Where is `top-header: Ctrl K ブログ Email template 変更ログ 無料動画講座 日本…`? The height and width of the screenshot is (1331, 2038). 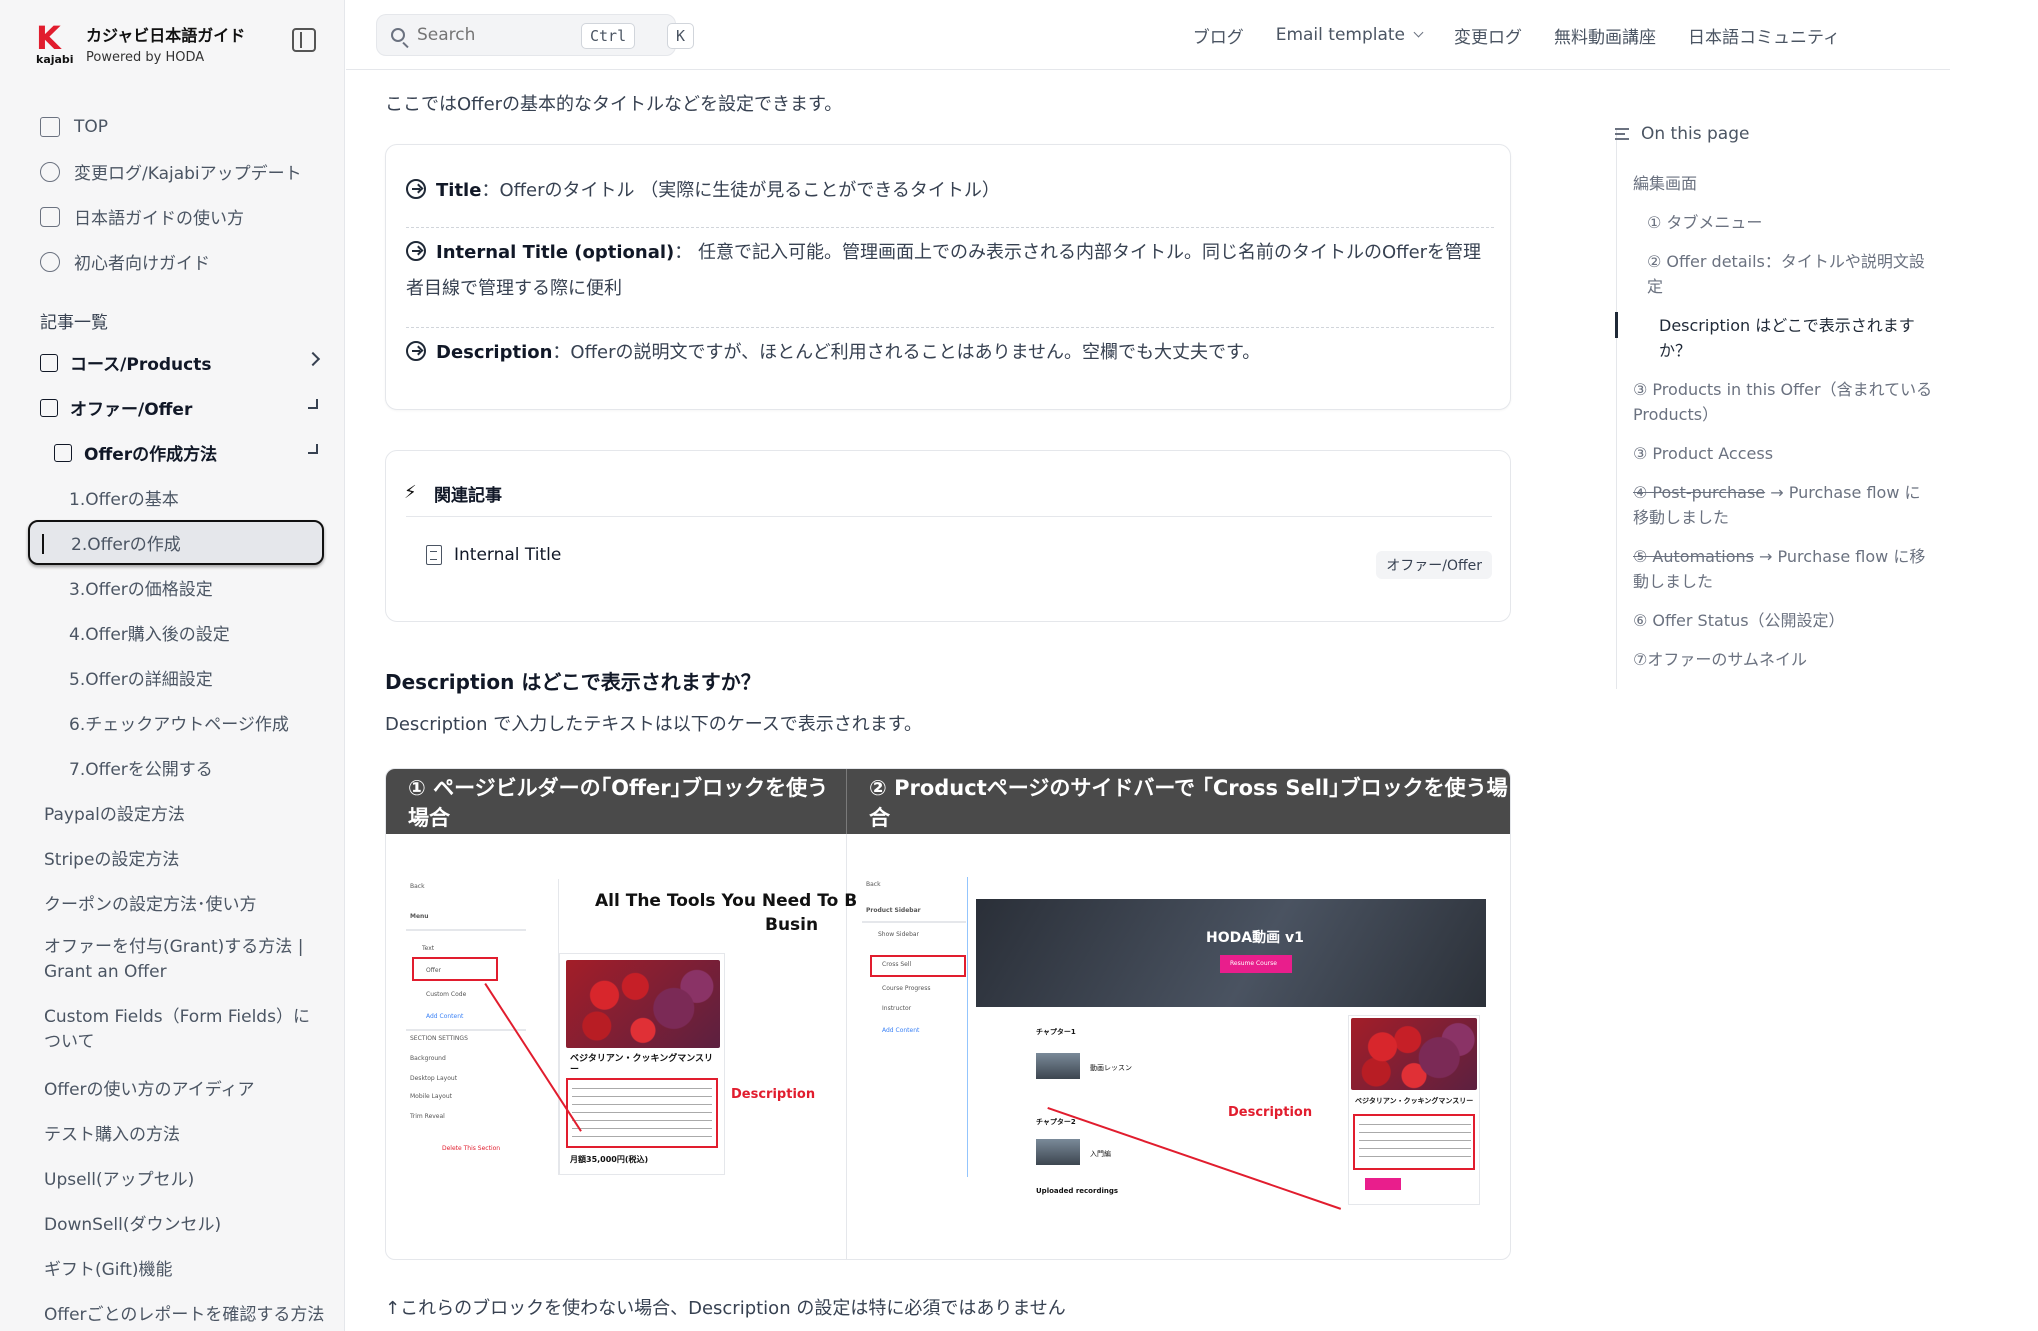 top-header: Ctrl K ブログ Email template 変更ログ 無料動画講座 日本… is located at coordinates (1148, 35).